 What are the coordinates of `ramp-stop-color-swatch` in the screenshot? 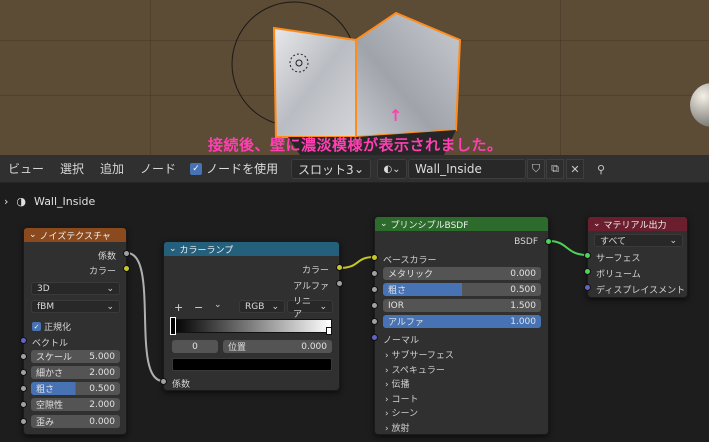 It's located at (252, 364).